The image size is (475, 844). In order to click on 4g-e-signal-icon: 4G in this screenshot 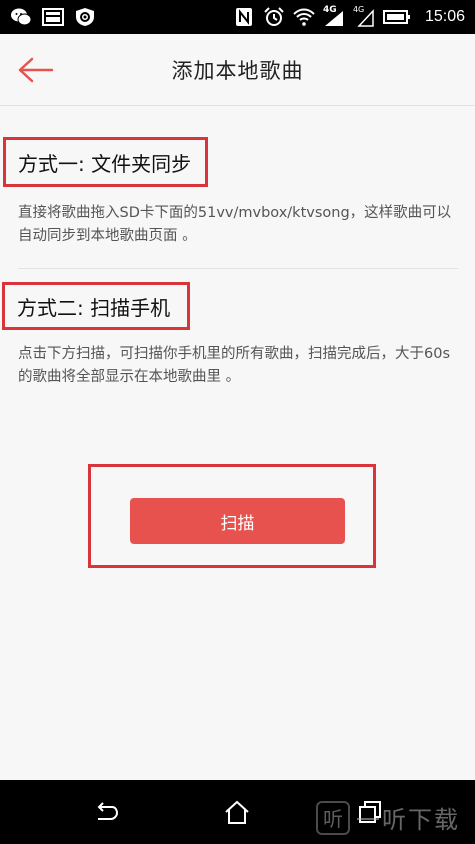, I will do `click(363, 16)`.